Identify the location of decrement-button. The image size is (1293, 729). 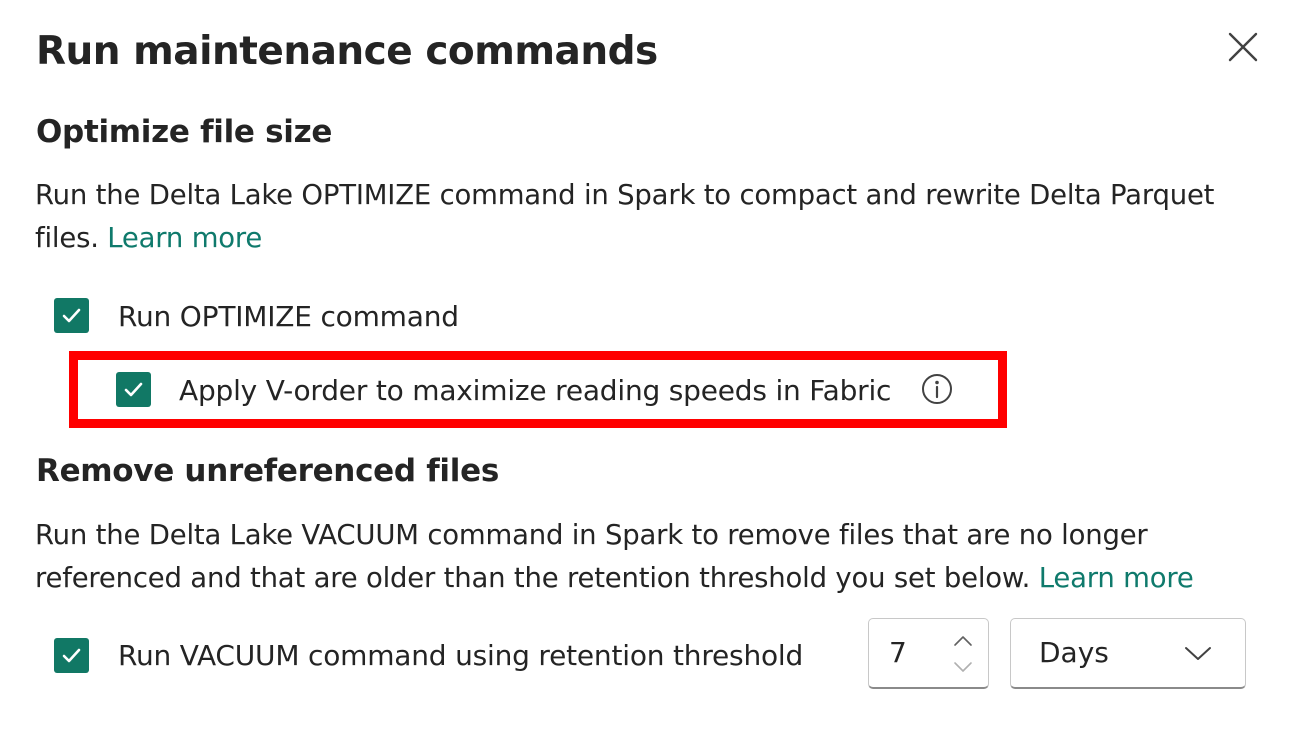
(963, 667).